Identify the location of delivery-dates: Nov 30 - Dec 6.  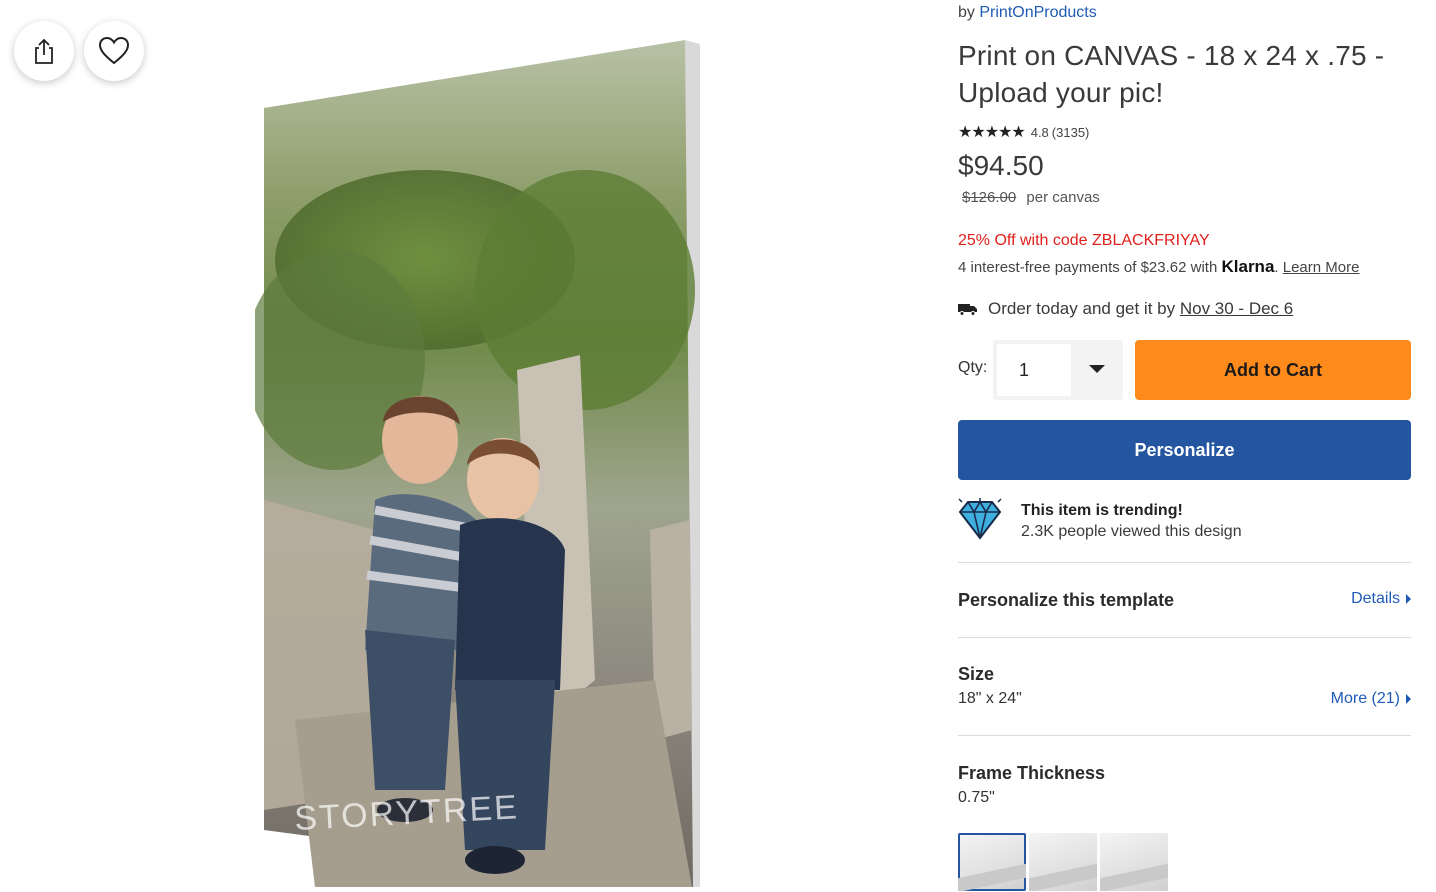
(1236, 308).